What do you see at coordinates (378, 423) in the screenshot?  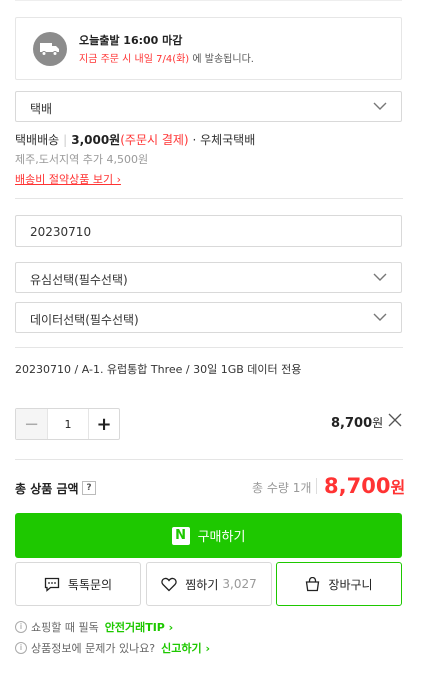 I see `option-price-unit: 원` at bounding box center [378, 423].